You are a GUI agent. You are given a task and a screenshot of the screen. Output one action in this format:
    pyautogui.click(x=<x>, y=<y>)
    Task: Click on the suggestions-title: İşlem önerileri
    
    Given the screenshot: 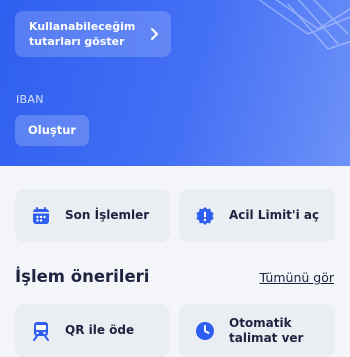 What is the action you would take?
    pyautogui.click(x=82, y=276)
    